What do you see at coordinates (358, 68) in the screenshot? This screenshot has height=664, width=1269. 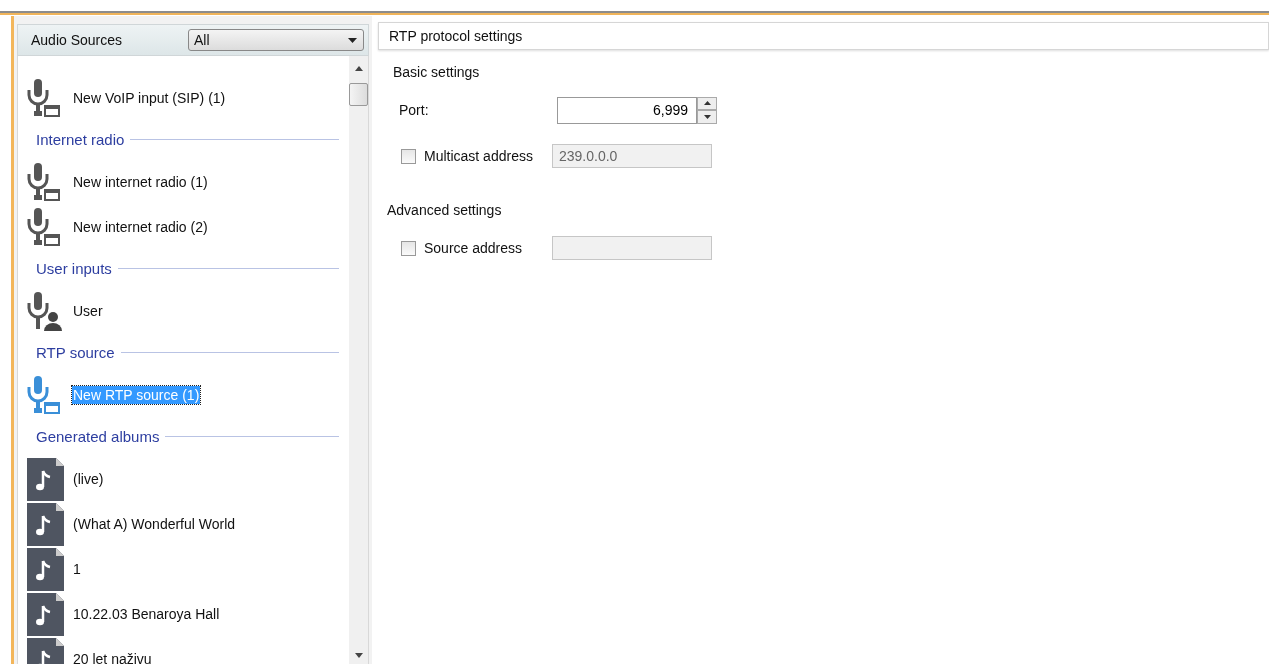 I see `scroll-up-arrow-icon` at bounding box center [358, 68].